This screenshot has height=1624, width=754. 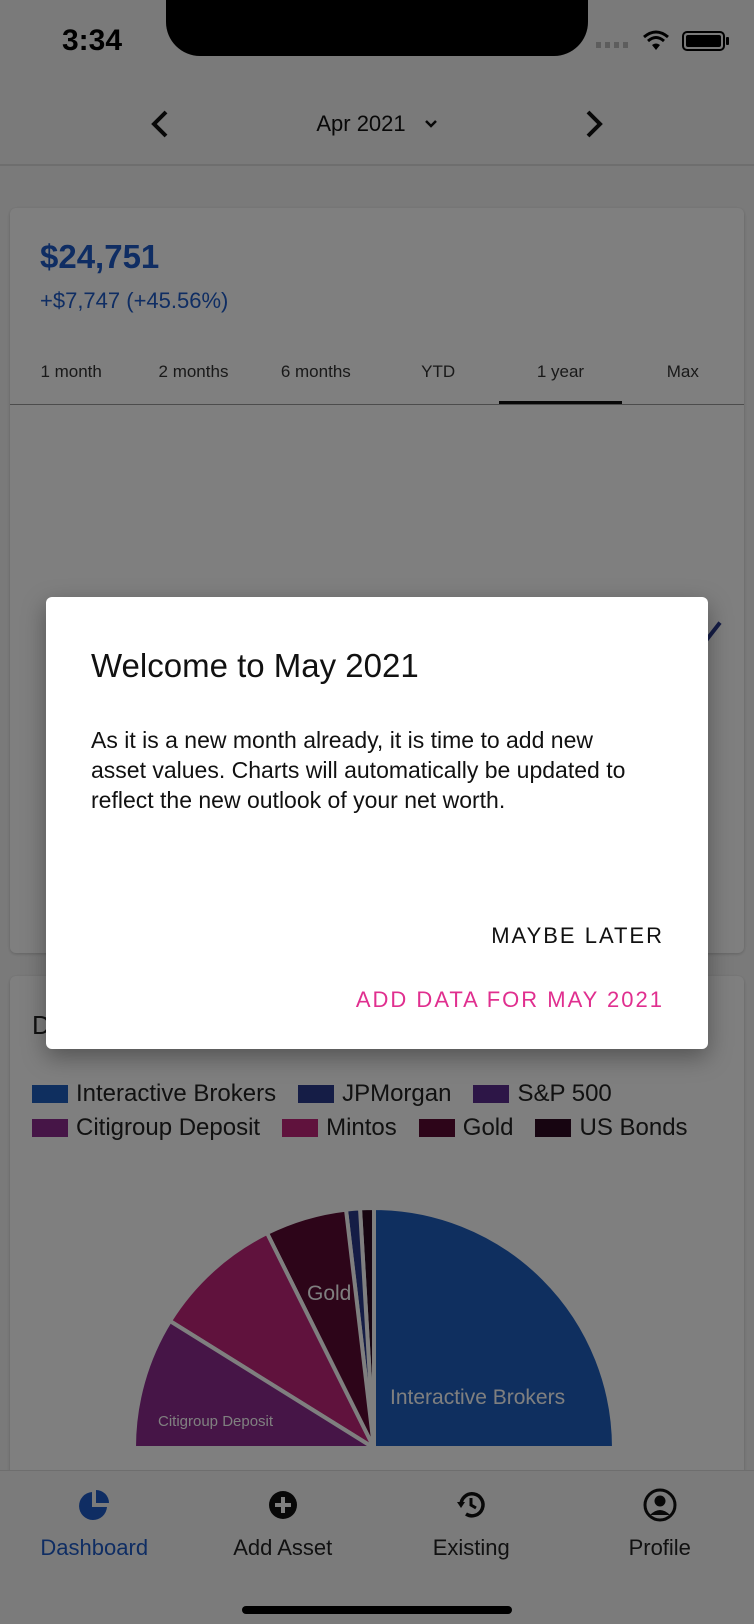 I want to click on add-data-button: ADD DATA FOR MAY 2021, so click(x=510, y=1000).